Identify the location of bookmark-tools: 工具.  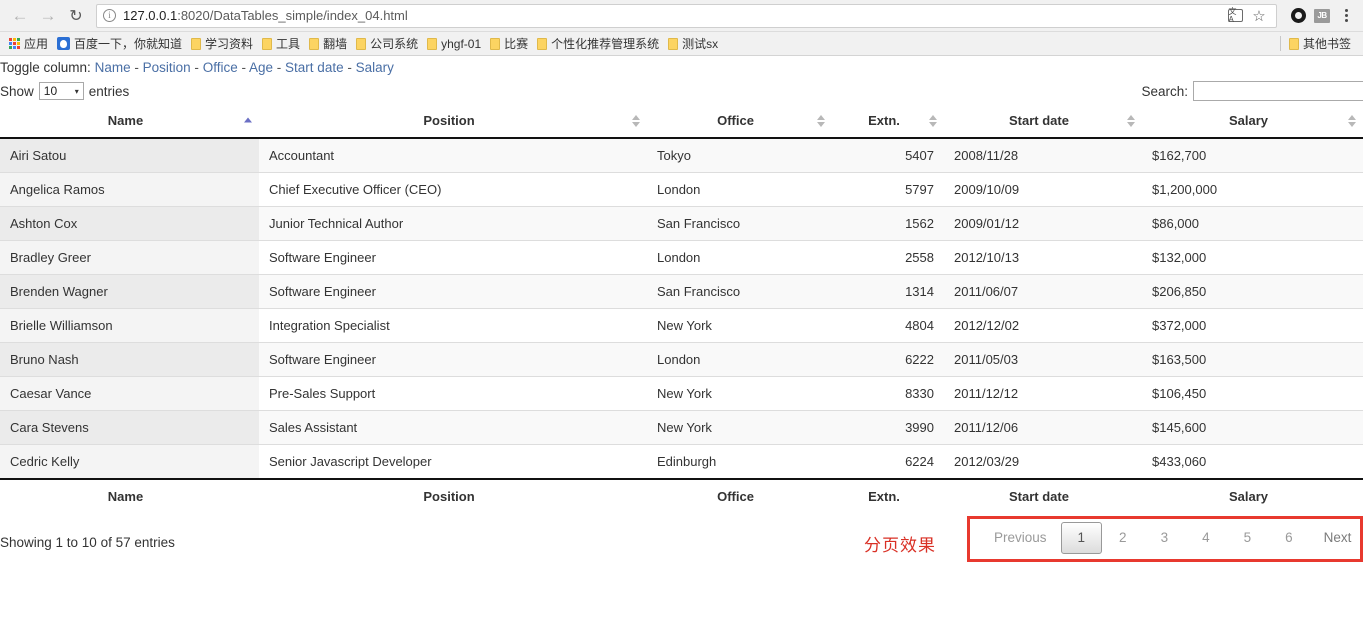
(282, 44).